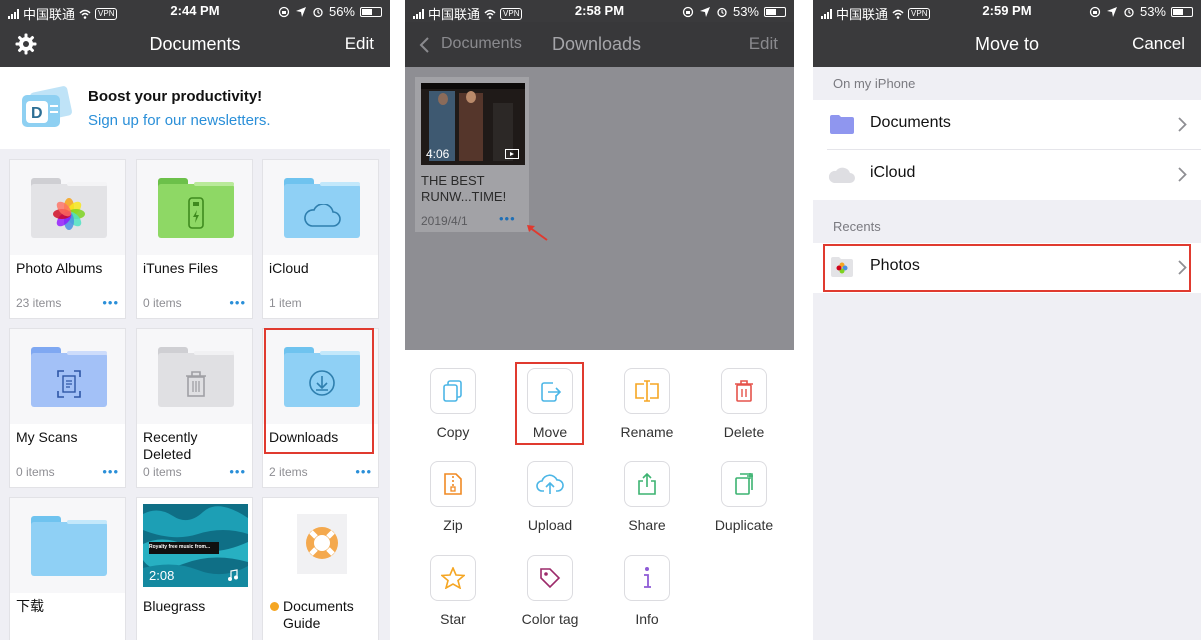 This screenshot has width=1201, height=640. I want to click on info-action: Info, so click(647, 591).